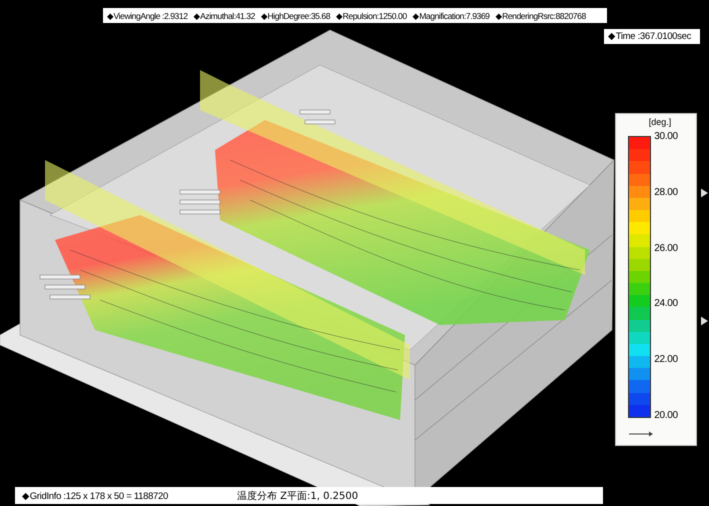  Describe the element at coordinates (660, 122) in the screenshot. I see `legend-unit: [deg.]` at that location.